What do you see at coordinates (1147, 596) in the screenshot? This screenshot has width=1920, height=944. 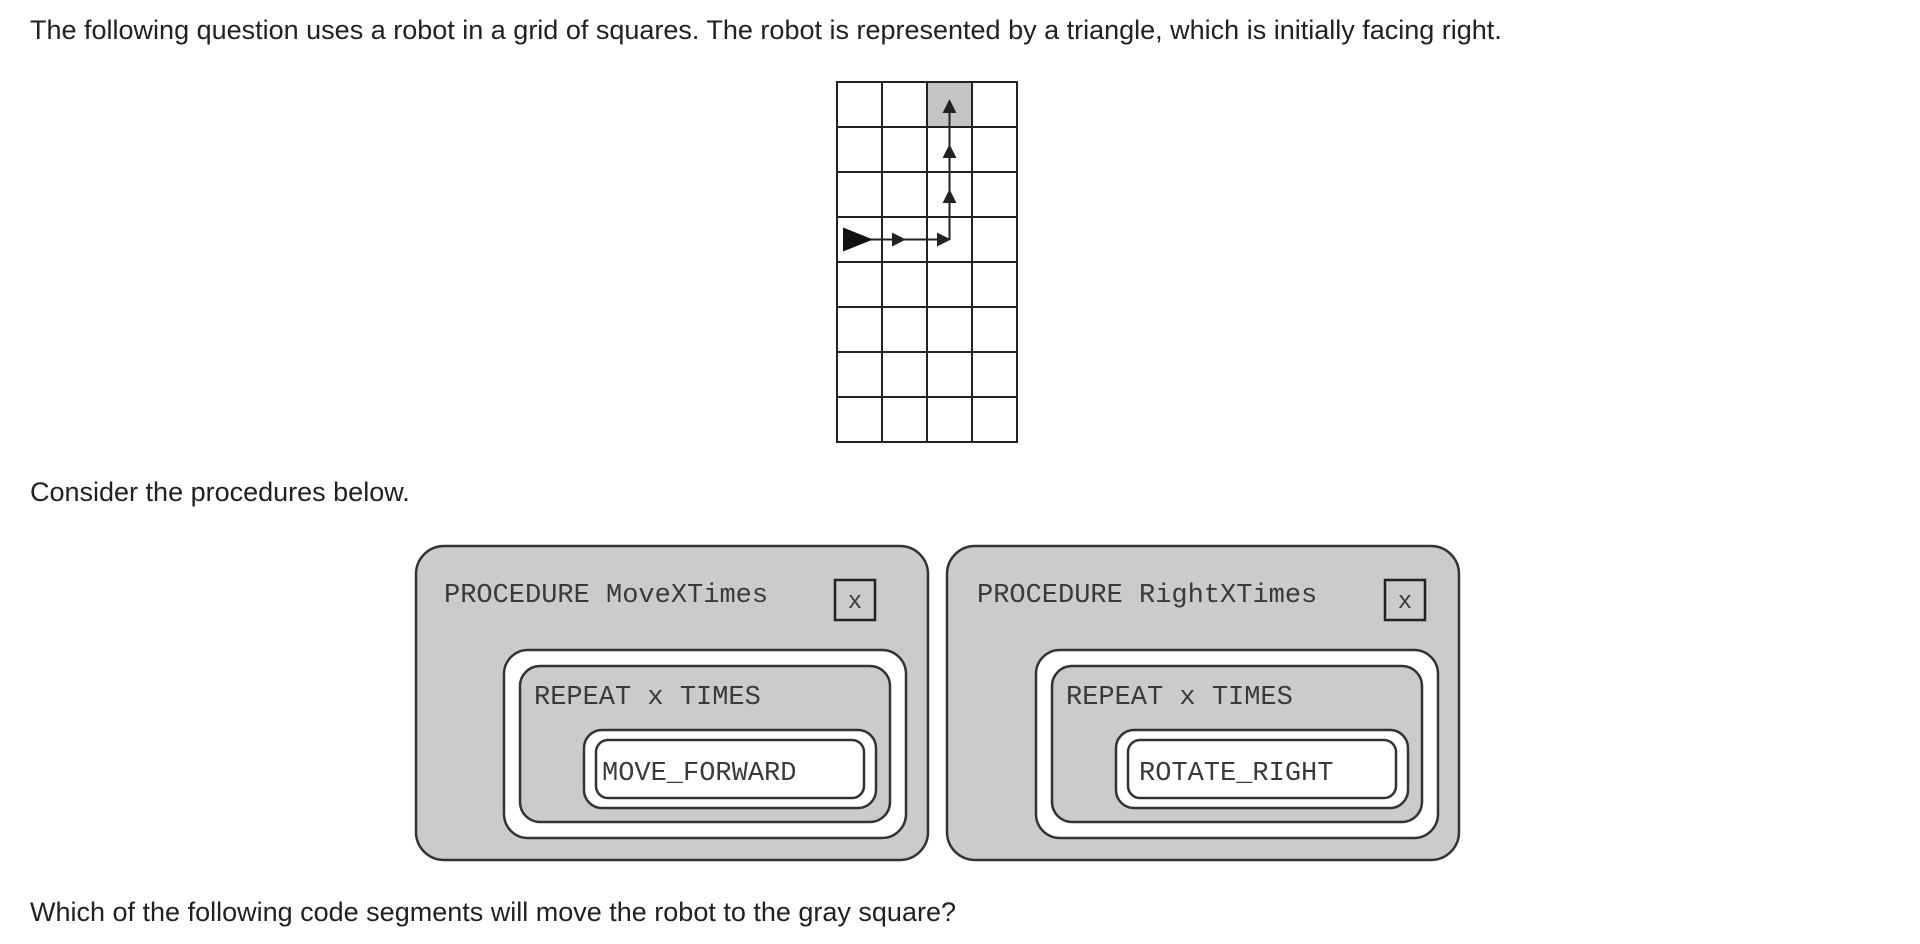 I see `procedure-header: PROCEDURE RightXTimes` at bounding box center [1147, 596].